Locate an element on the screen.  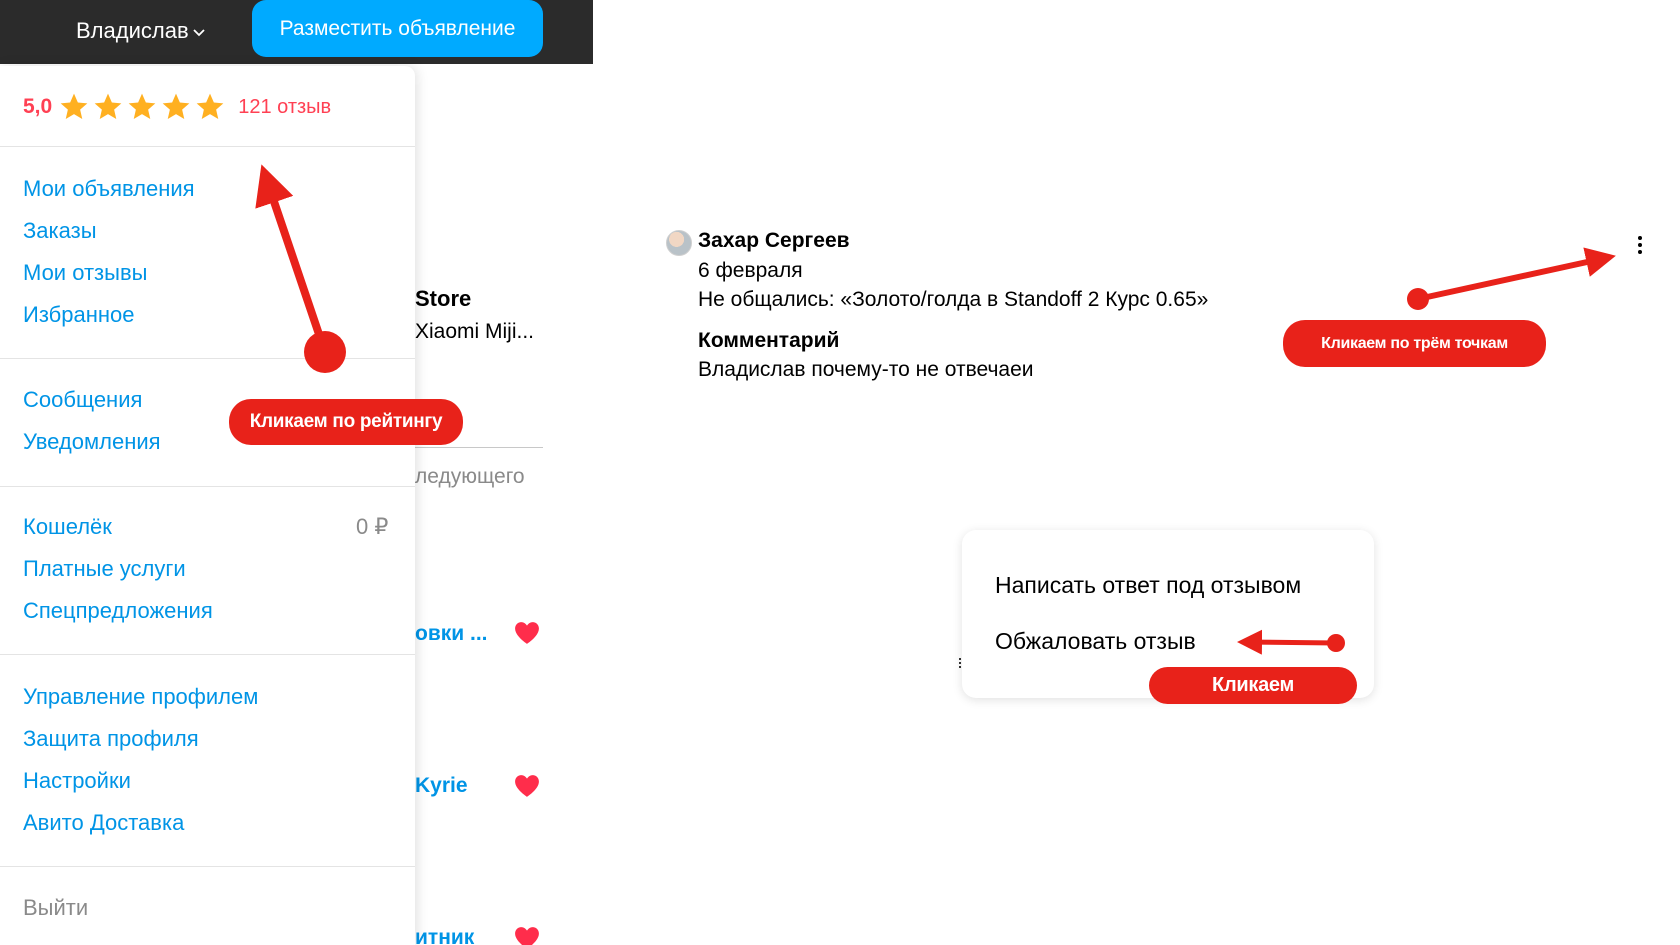
favorite-item-title: Kyrie is located at coordinates (441, 786).